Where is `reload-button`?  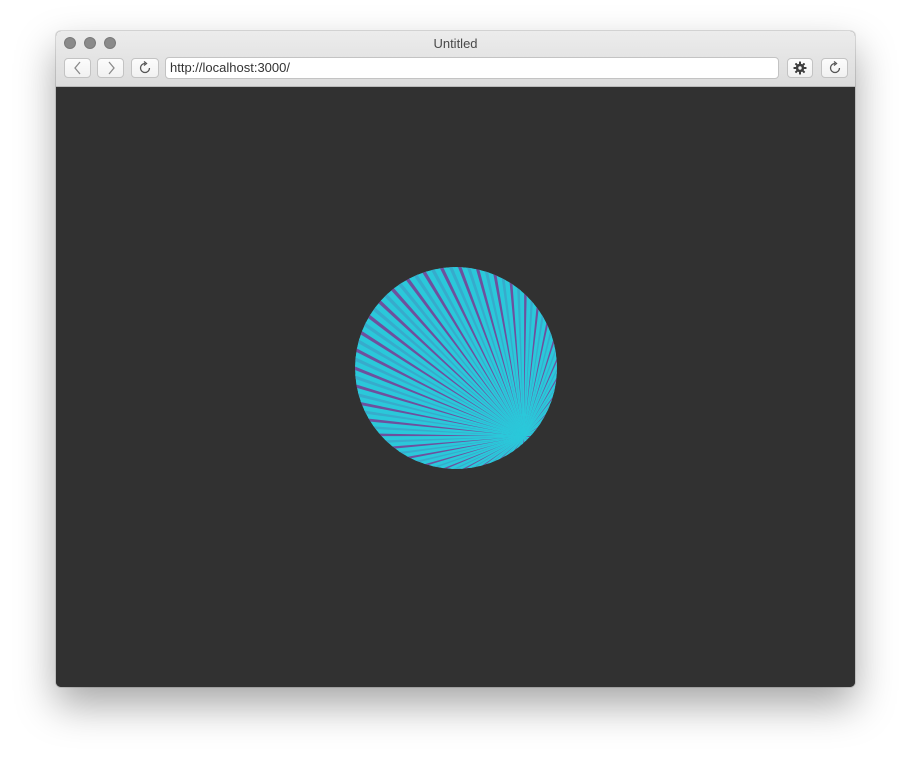
reload-button is located at coordinates (145, 68).